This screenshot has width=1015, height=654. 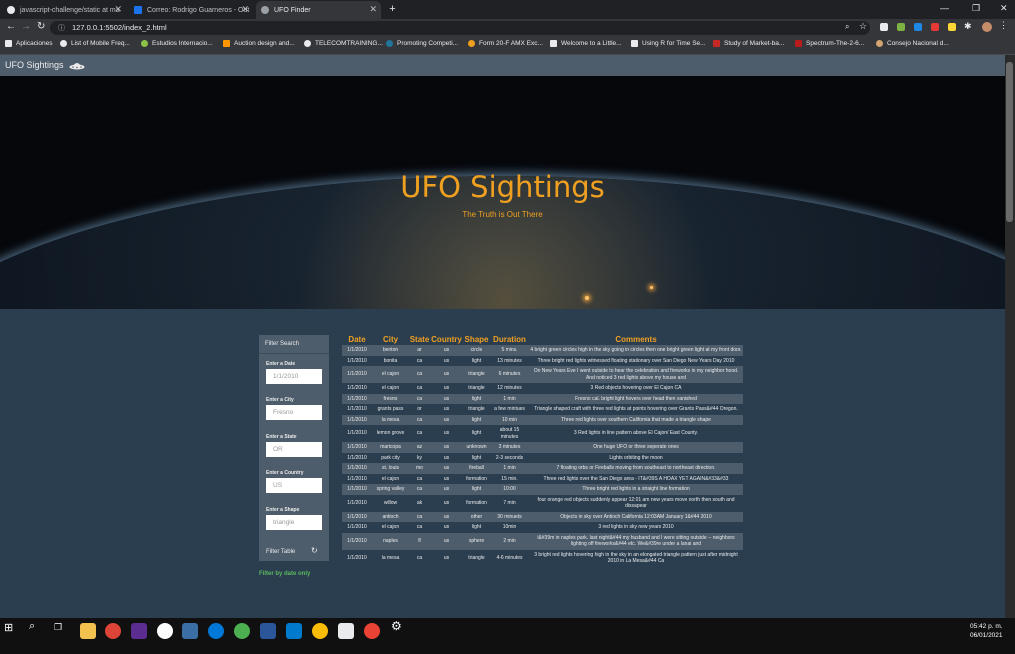 I want to click on city-input: Fresno, so click(x=294, y=412).